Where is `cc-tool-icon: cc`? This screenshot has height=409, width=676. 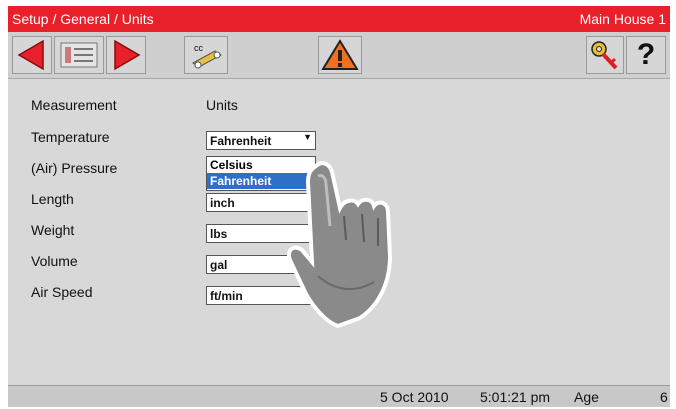
cc-tool-icon: cc is located at coordinates (207, 56).